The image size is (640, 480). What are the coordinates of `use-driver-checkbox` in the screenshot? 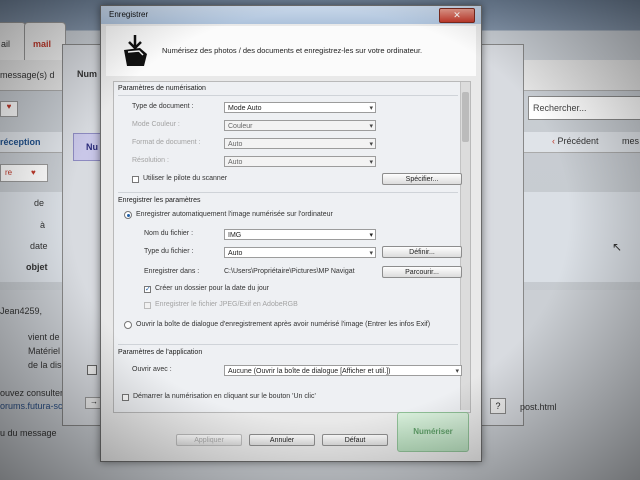 It's located at (135, 179).